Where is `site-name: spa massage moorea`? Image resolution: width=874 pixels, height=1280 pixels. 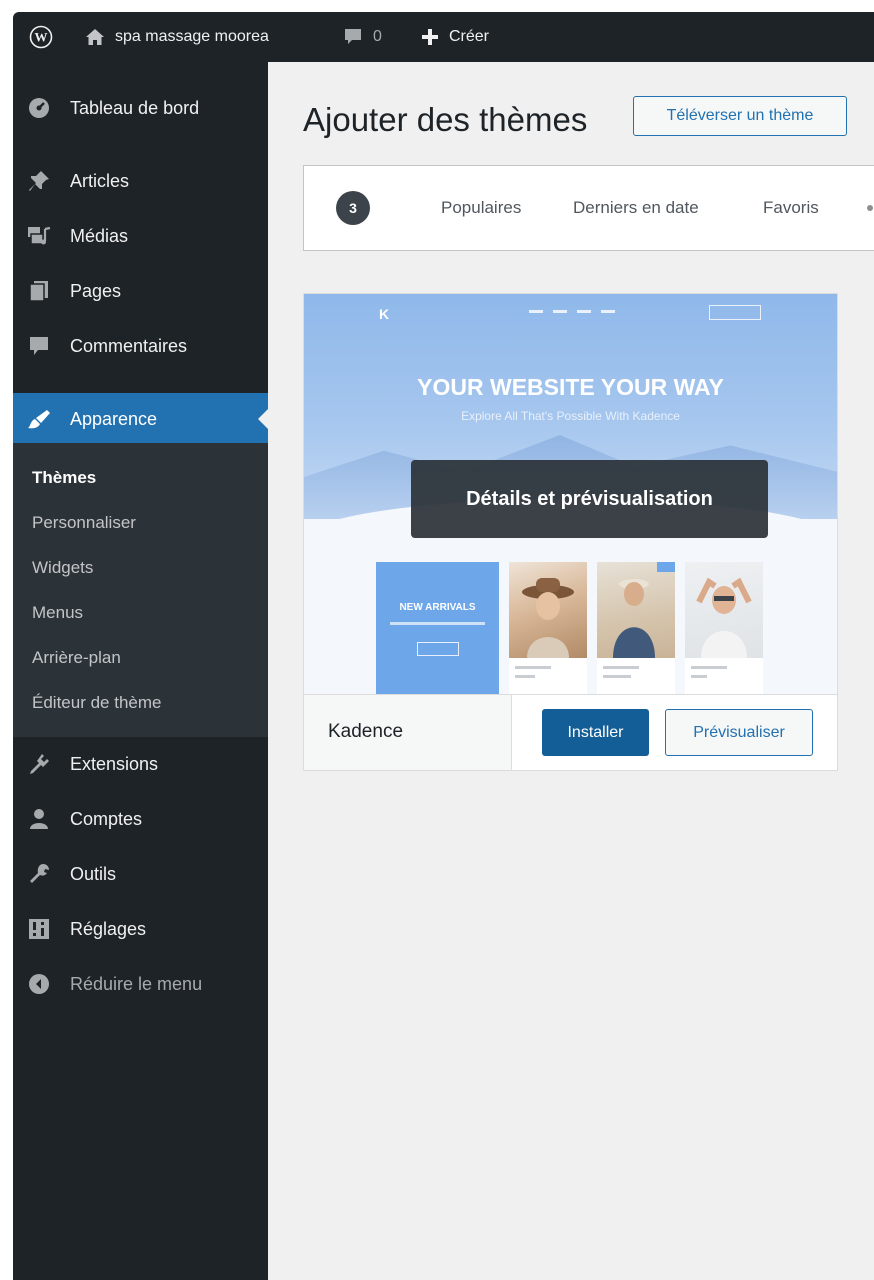 site-name: spa massage moorea is located at coordinates (192, 36).